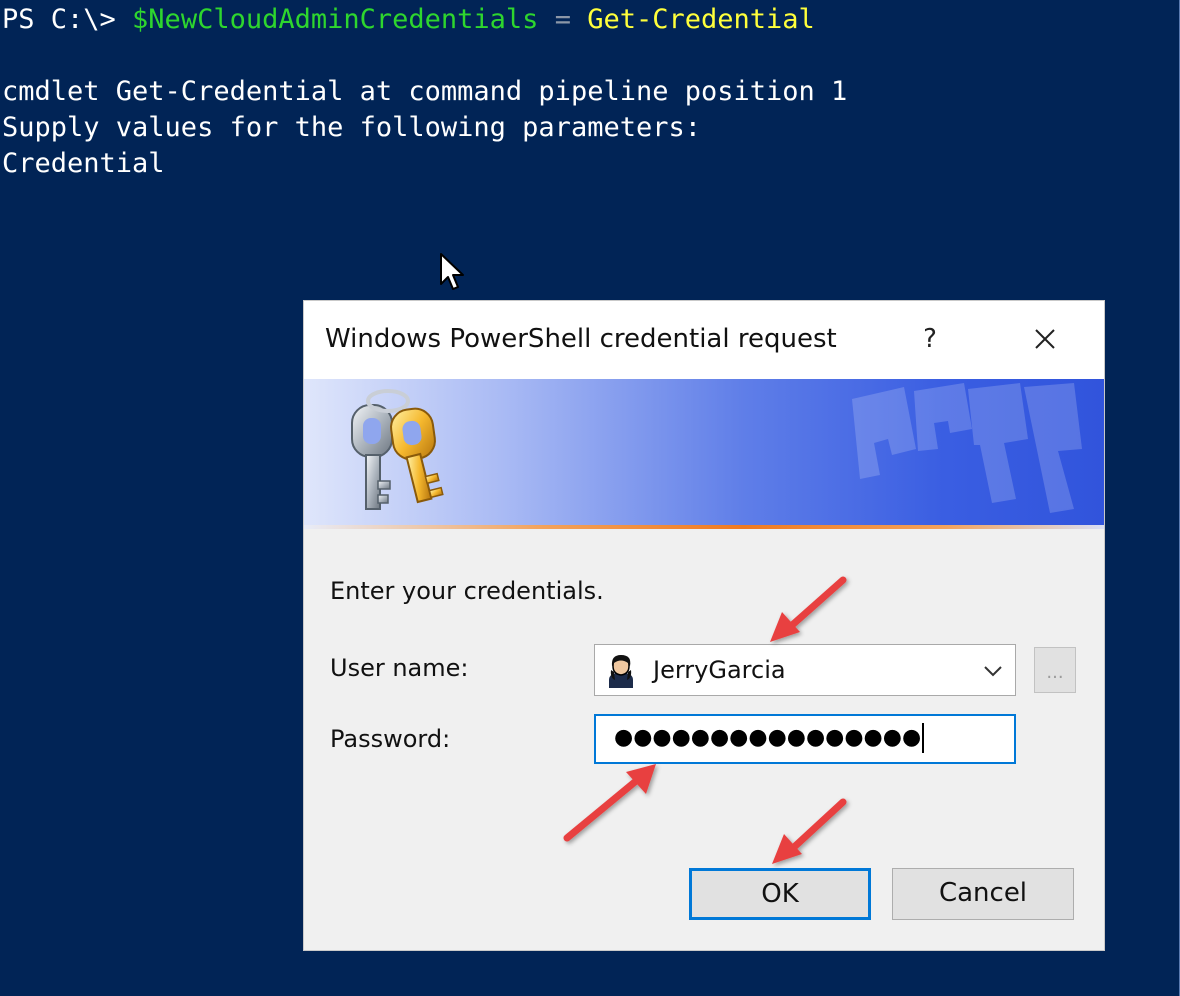  What do you see at coordinates (719, 670) in the screenshot?
I see `username-value: JerryGarcia` at bounding box center [719, 670].